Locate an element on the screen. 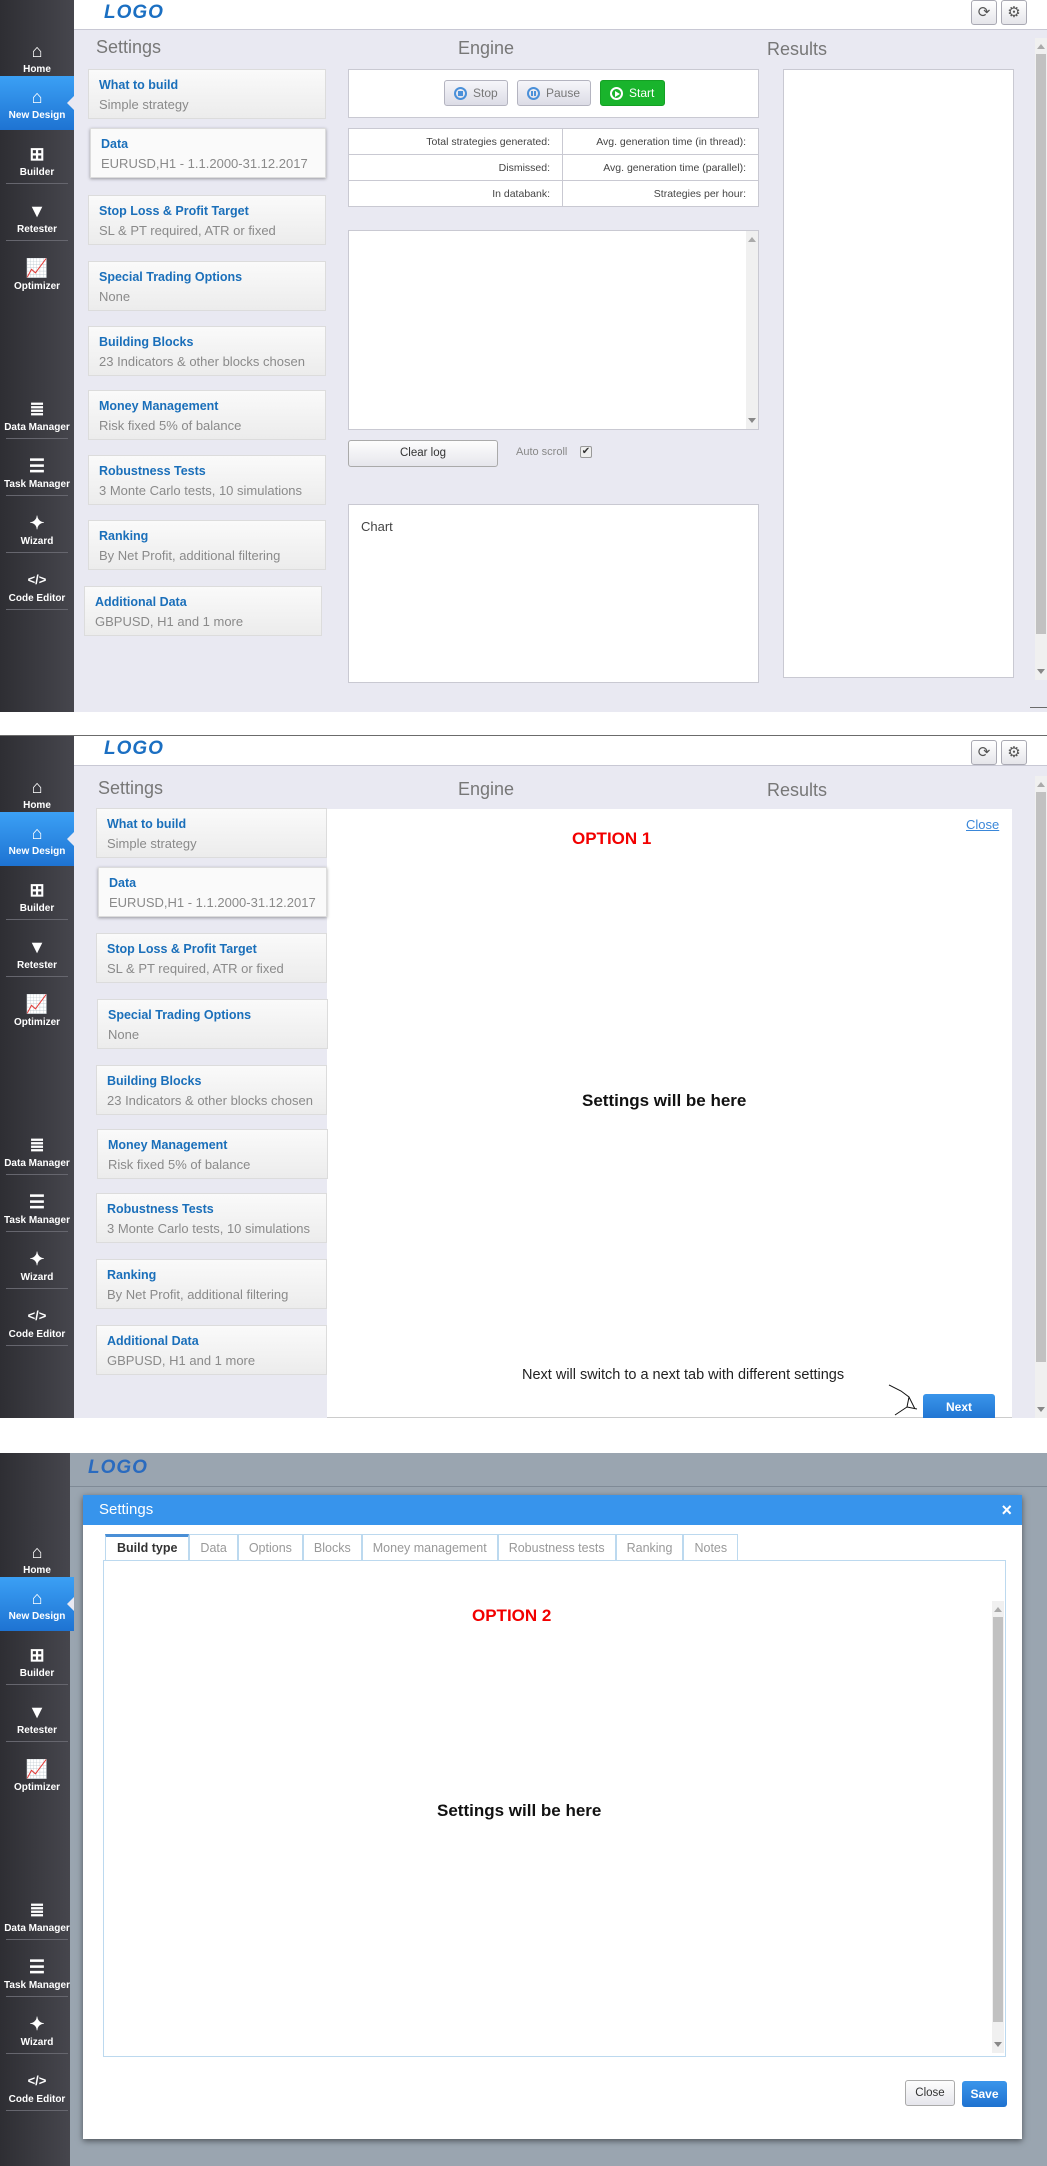 Image resolution: width=1047 pixels, height=2166 pixels. magic-wand-icon: ✦ is located at coordinates (37, 2024).